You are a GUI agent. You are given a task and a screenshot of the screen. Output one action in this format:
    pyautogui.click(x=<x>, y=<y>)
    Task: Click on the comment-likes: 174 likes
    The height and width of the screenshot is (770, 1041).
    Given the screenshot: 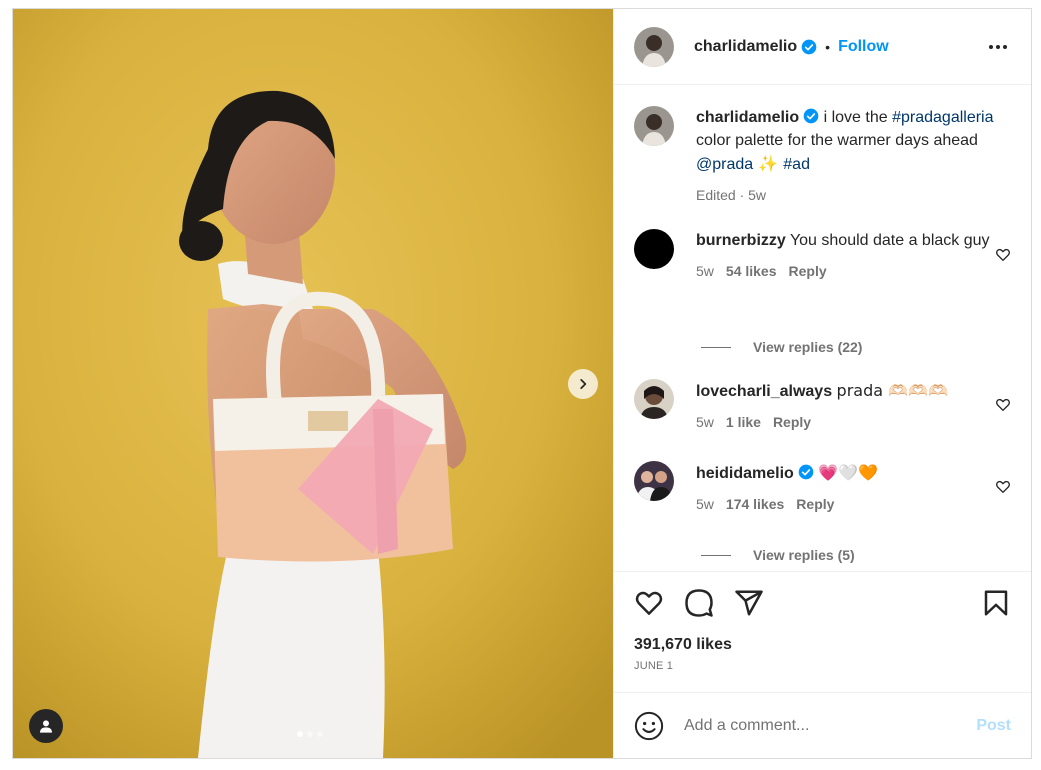 What is the action you would take?
    pyautogui.click(x=755, y=504)
    